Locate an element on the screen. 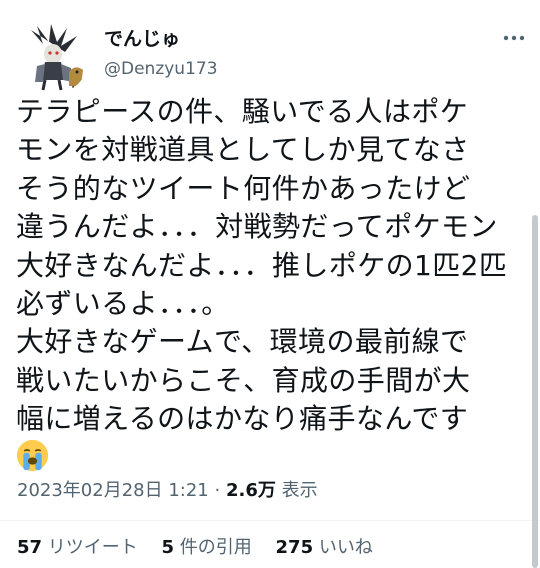 Image resolution: width=540 pixels, height=568 pixels. user-handle: @Denzyu173 is located at coordinates (161, 69).